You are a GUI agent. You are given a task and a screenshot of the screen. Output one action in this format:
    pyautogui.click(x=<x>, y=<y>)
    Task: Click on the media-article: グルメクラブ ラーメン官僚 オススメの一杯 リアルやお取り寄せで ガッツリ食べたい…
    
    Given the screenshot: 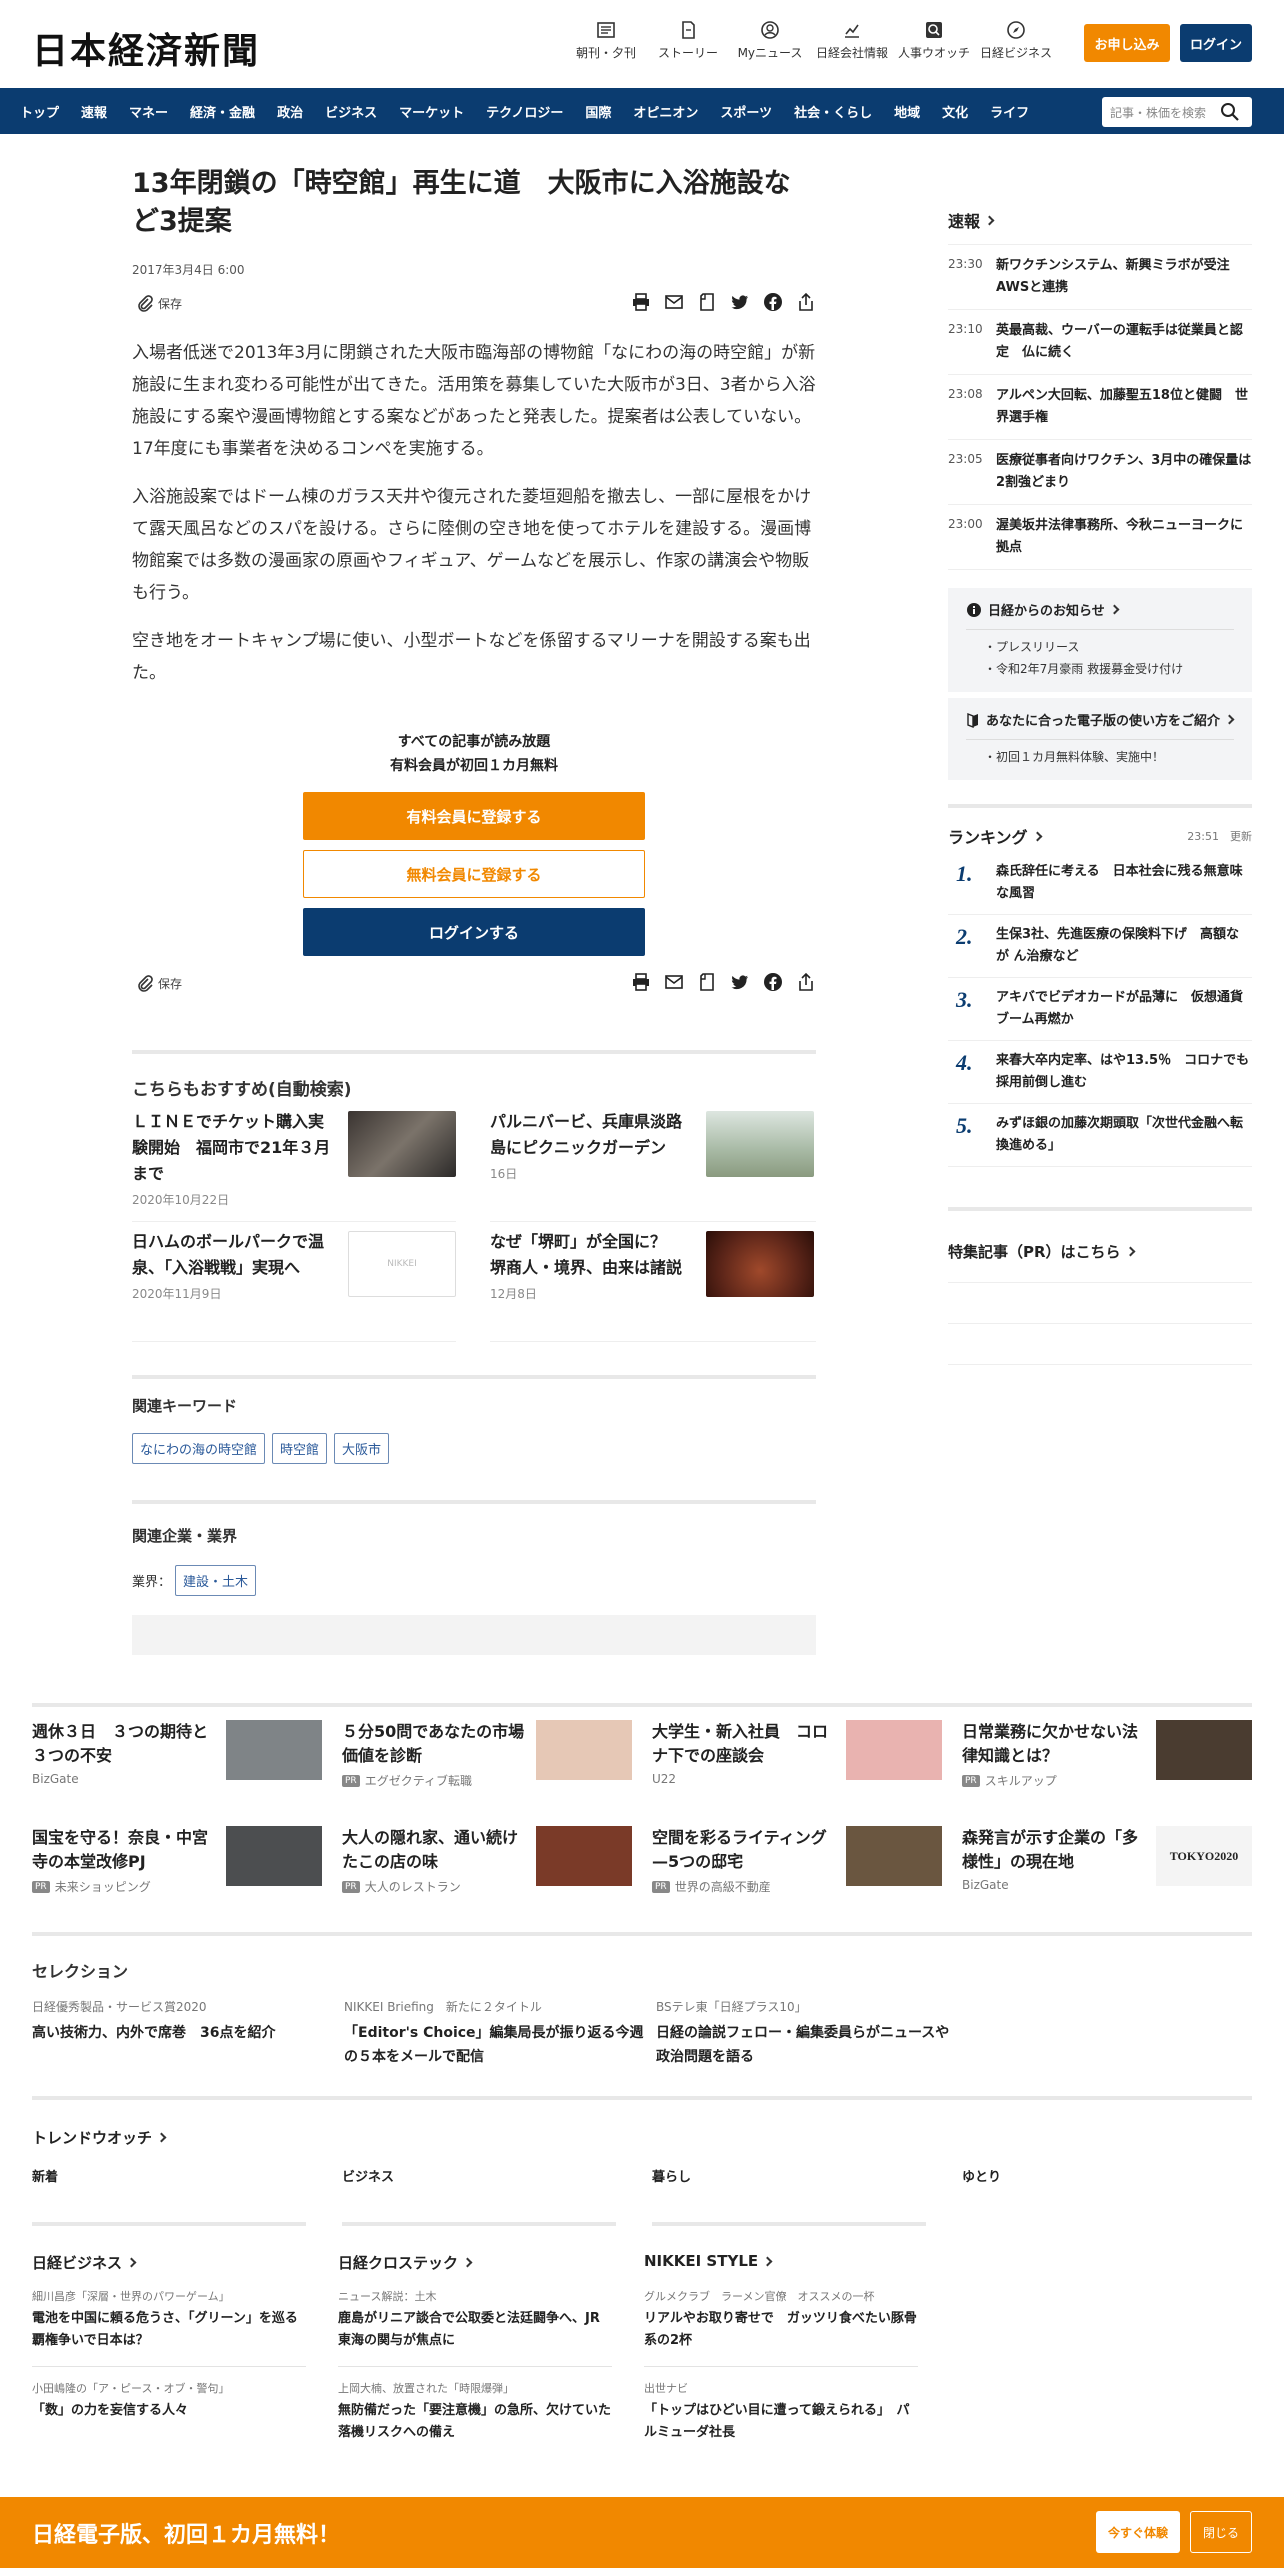 What is the action you would take?
    pyautogui.click(x=781, y=2314)
    